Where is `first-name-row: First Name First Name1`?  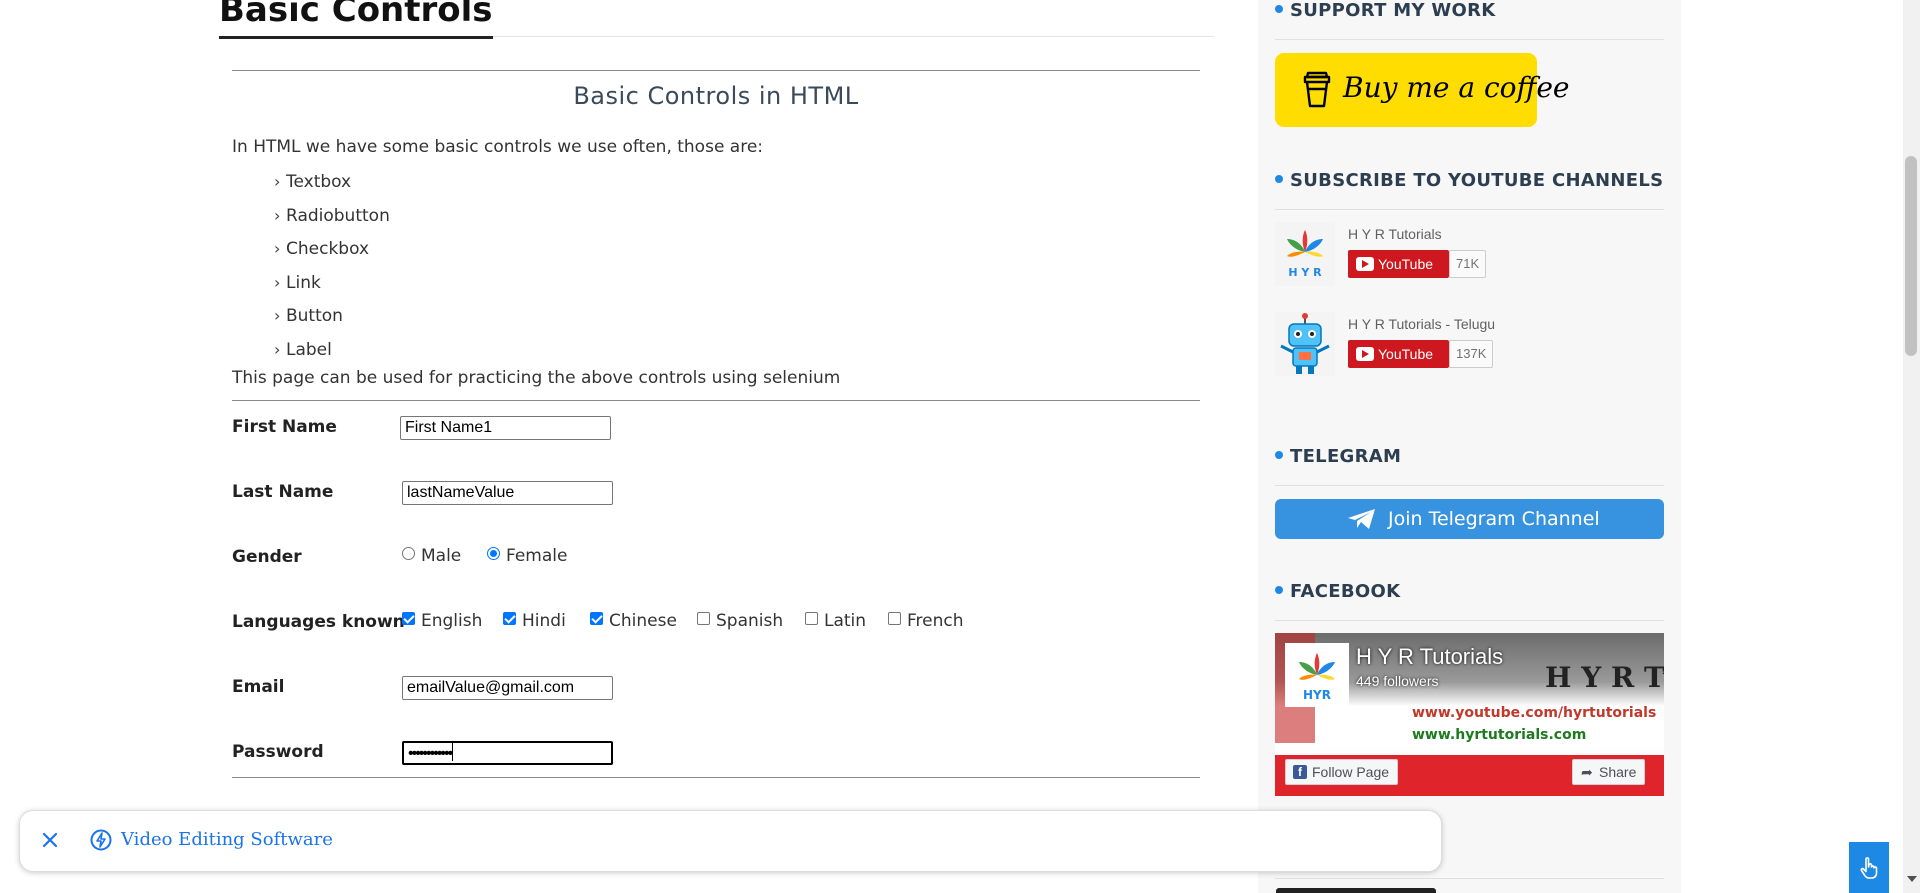 first-name-row: First Name First Name1 is located at coordinates (716, 433).